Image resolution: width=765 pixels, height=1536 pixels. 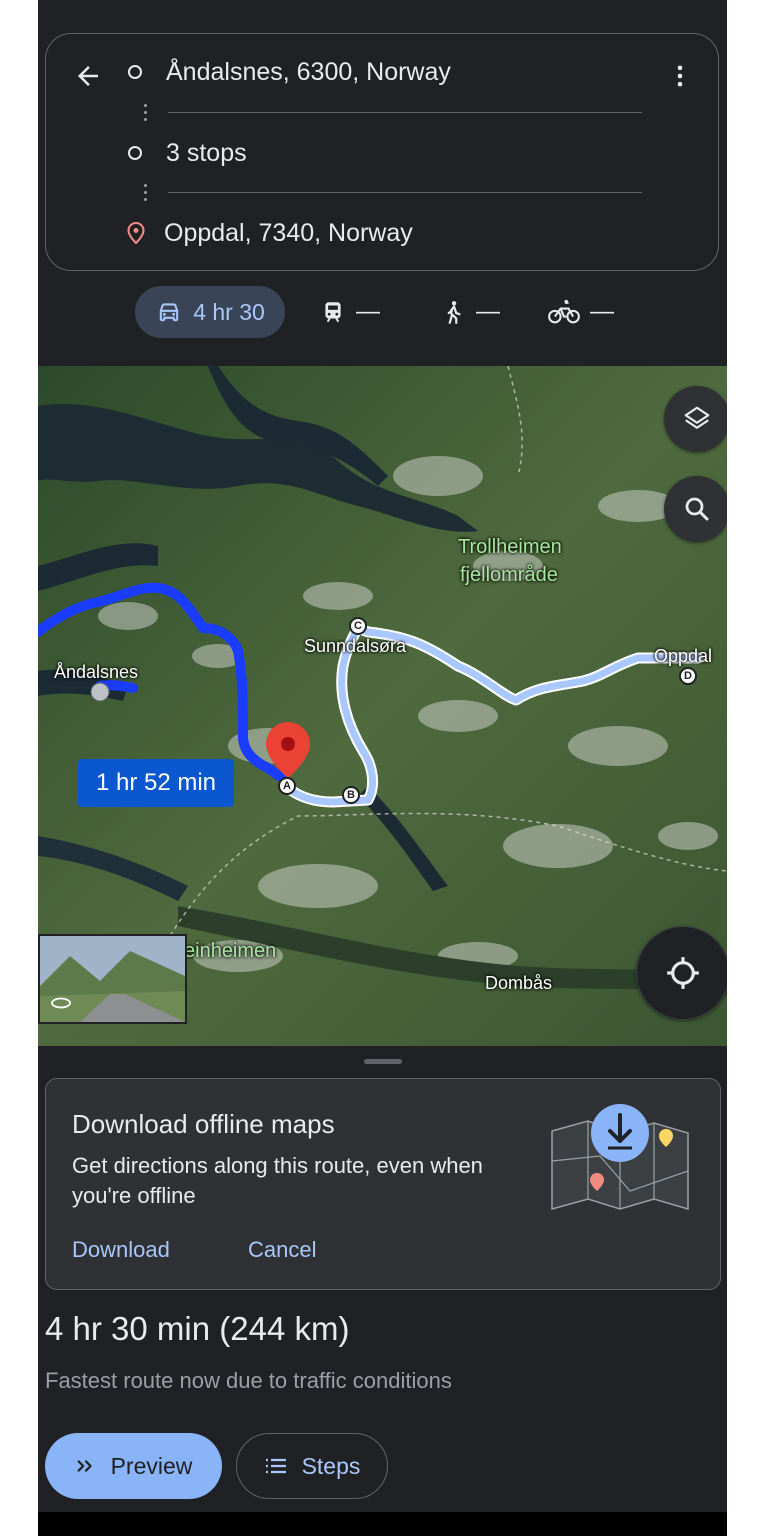 I want to click on place-label-sunndalsora: Sunndalsøra, so click(x=355, y=646).